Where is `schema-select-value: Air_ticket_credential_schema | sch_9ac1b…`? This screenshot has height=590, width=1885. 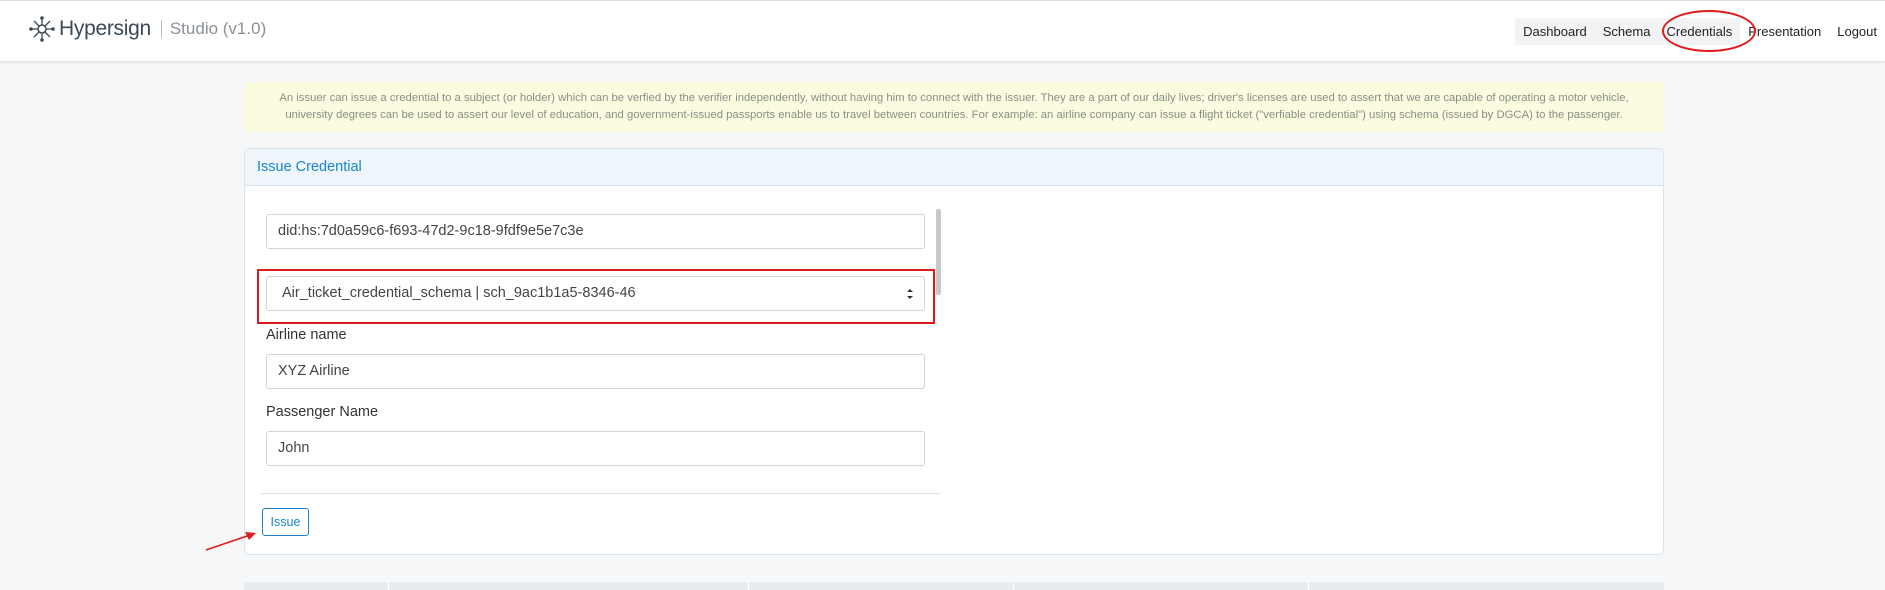 schema-select-value: Air_ticket_credential_schema | sch_9ac1b… is located at coordinates (459, 293).